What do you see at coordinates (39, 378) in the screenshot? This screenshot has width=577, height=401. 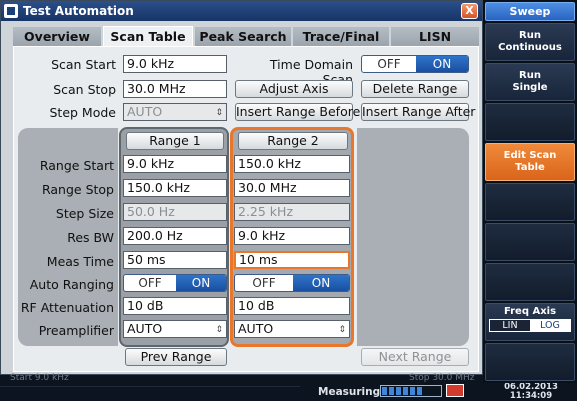 I see `scan-start-readout: Start 9.0 kHz` at bounding box center [39, 378].